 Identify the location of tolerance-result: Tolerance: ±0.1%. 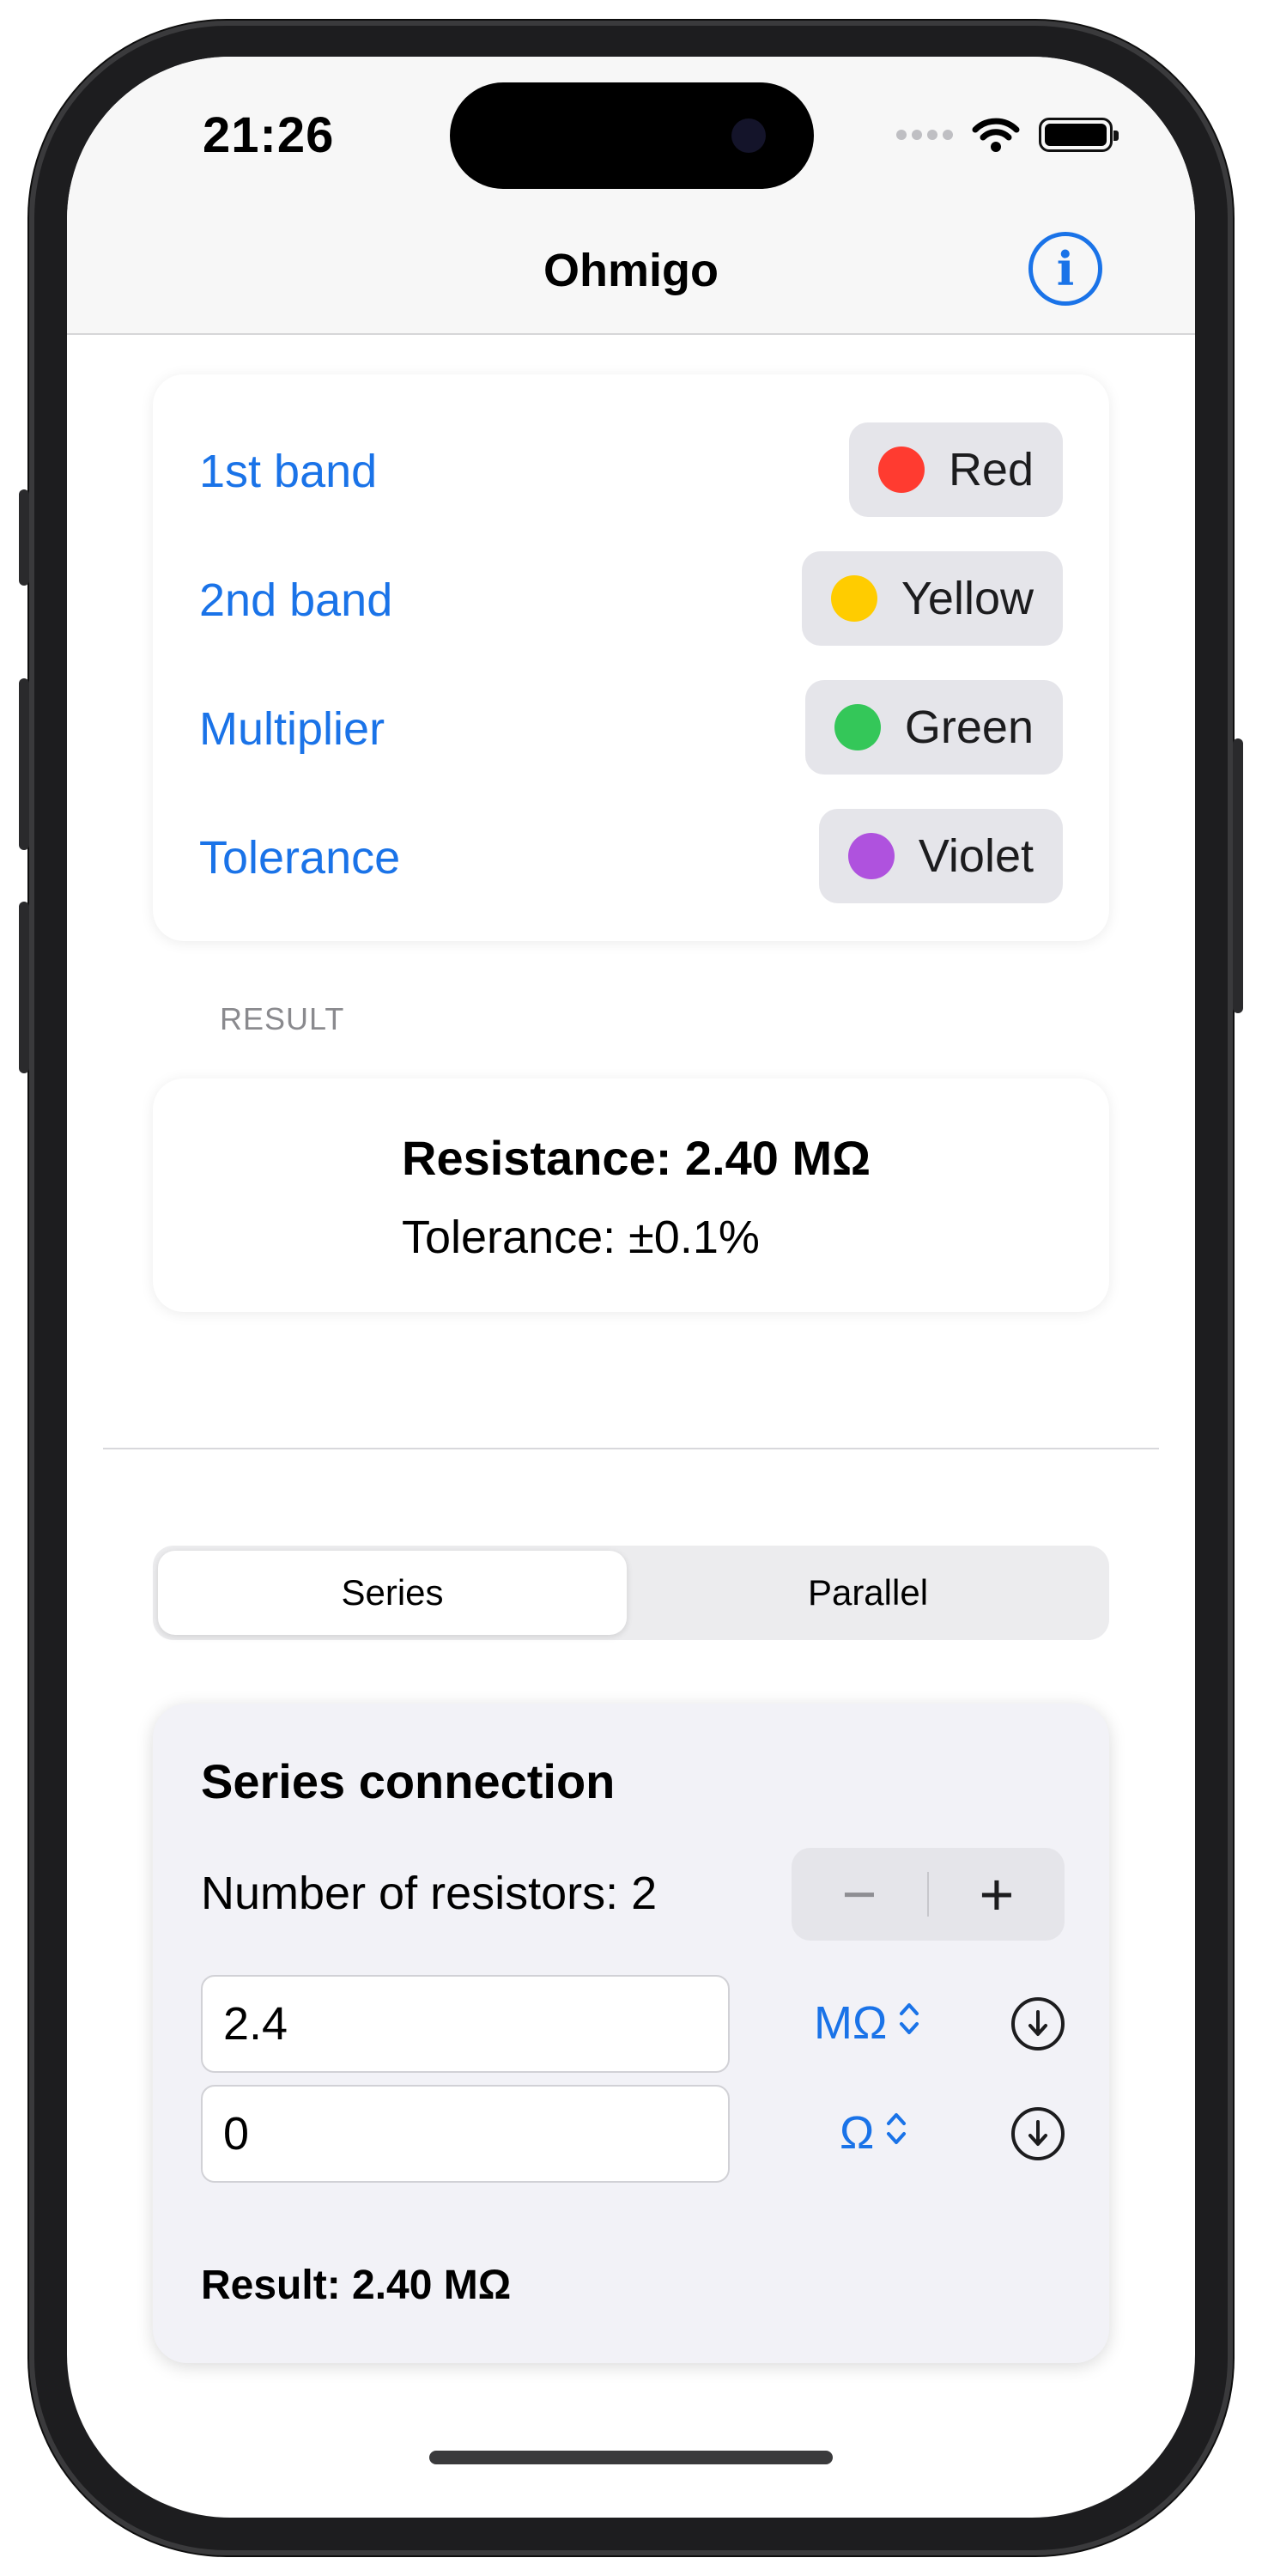
(581, 1237).